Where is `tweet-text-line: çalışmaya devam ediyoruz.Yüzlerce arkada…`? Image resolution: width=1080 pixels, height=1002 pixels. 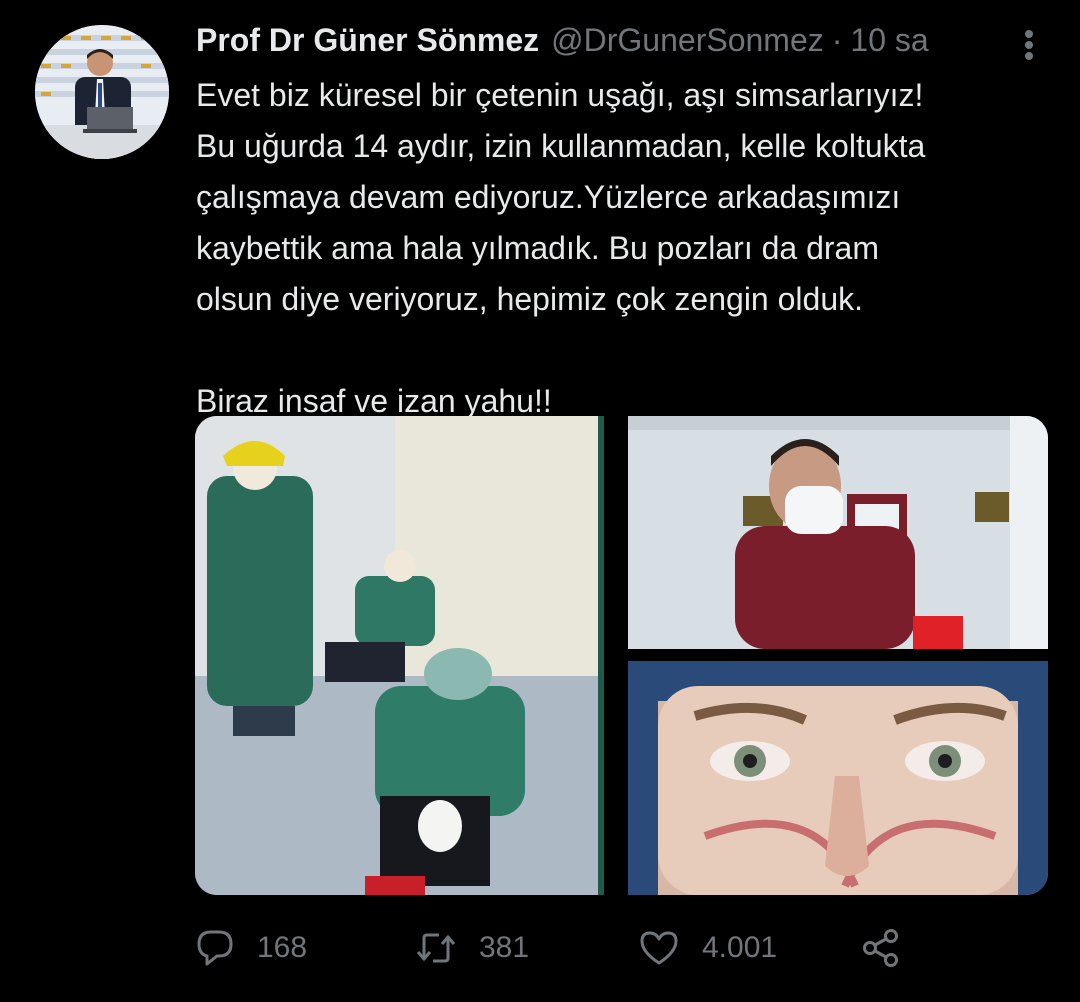
tweet-text-line: çalışmaya devam ediyoruz.Yüzlerce arkada… is located at coordinates (548, 197).